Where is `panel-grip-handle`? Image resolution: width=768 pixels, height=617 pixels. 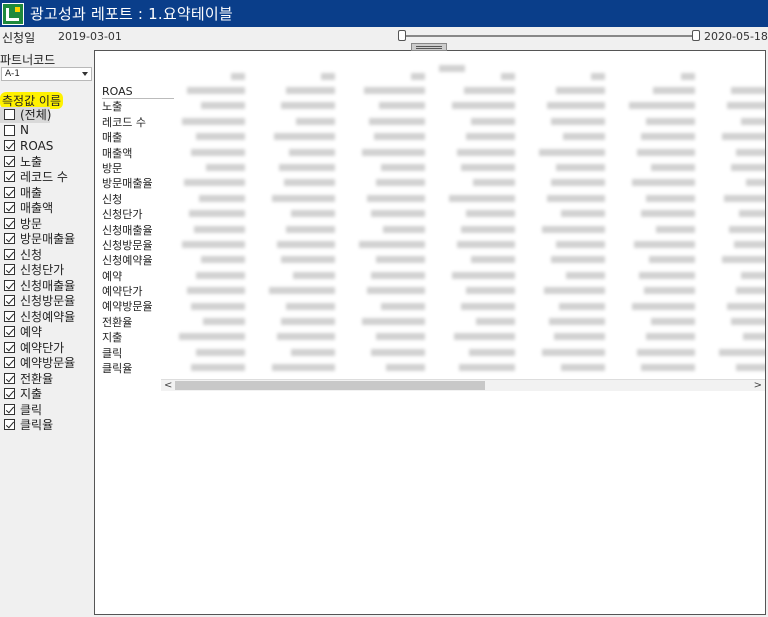
panel-grip-handle is located at coordinates (429, 47).